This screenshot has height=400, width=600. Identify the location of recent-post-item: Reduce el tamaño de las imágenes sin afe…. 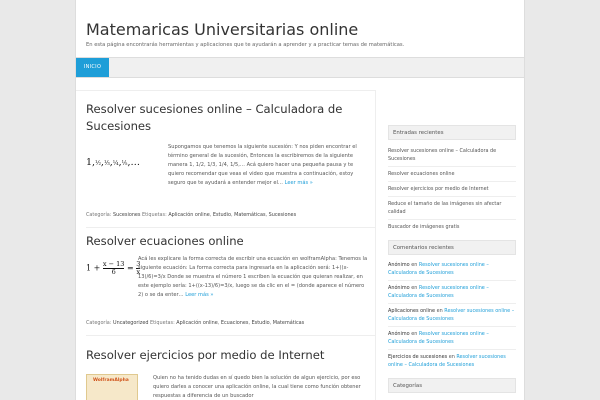
(452, 208).